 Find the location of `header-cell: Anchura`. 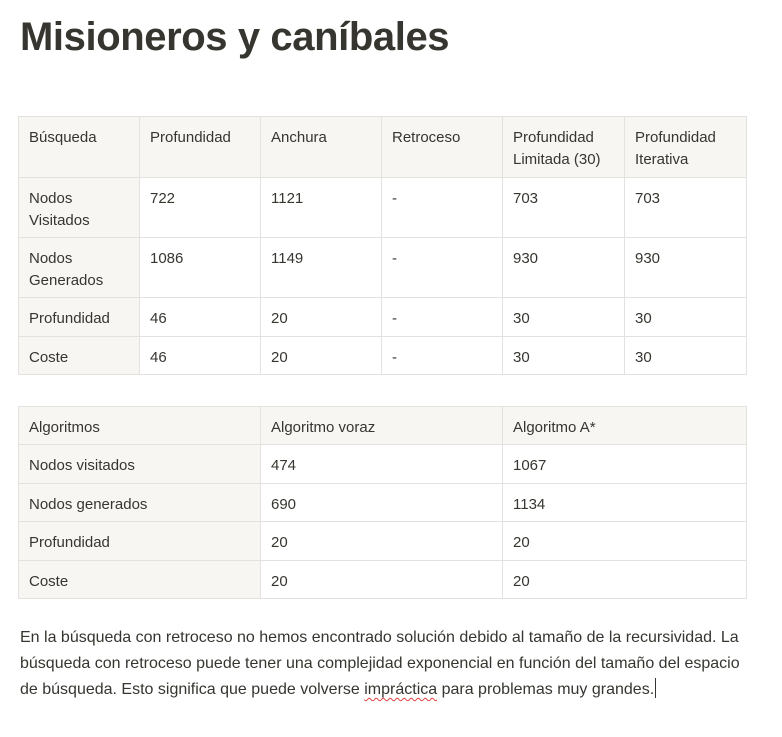

header-cell: Anchura is located at coordinates (321, 147).